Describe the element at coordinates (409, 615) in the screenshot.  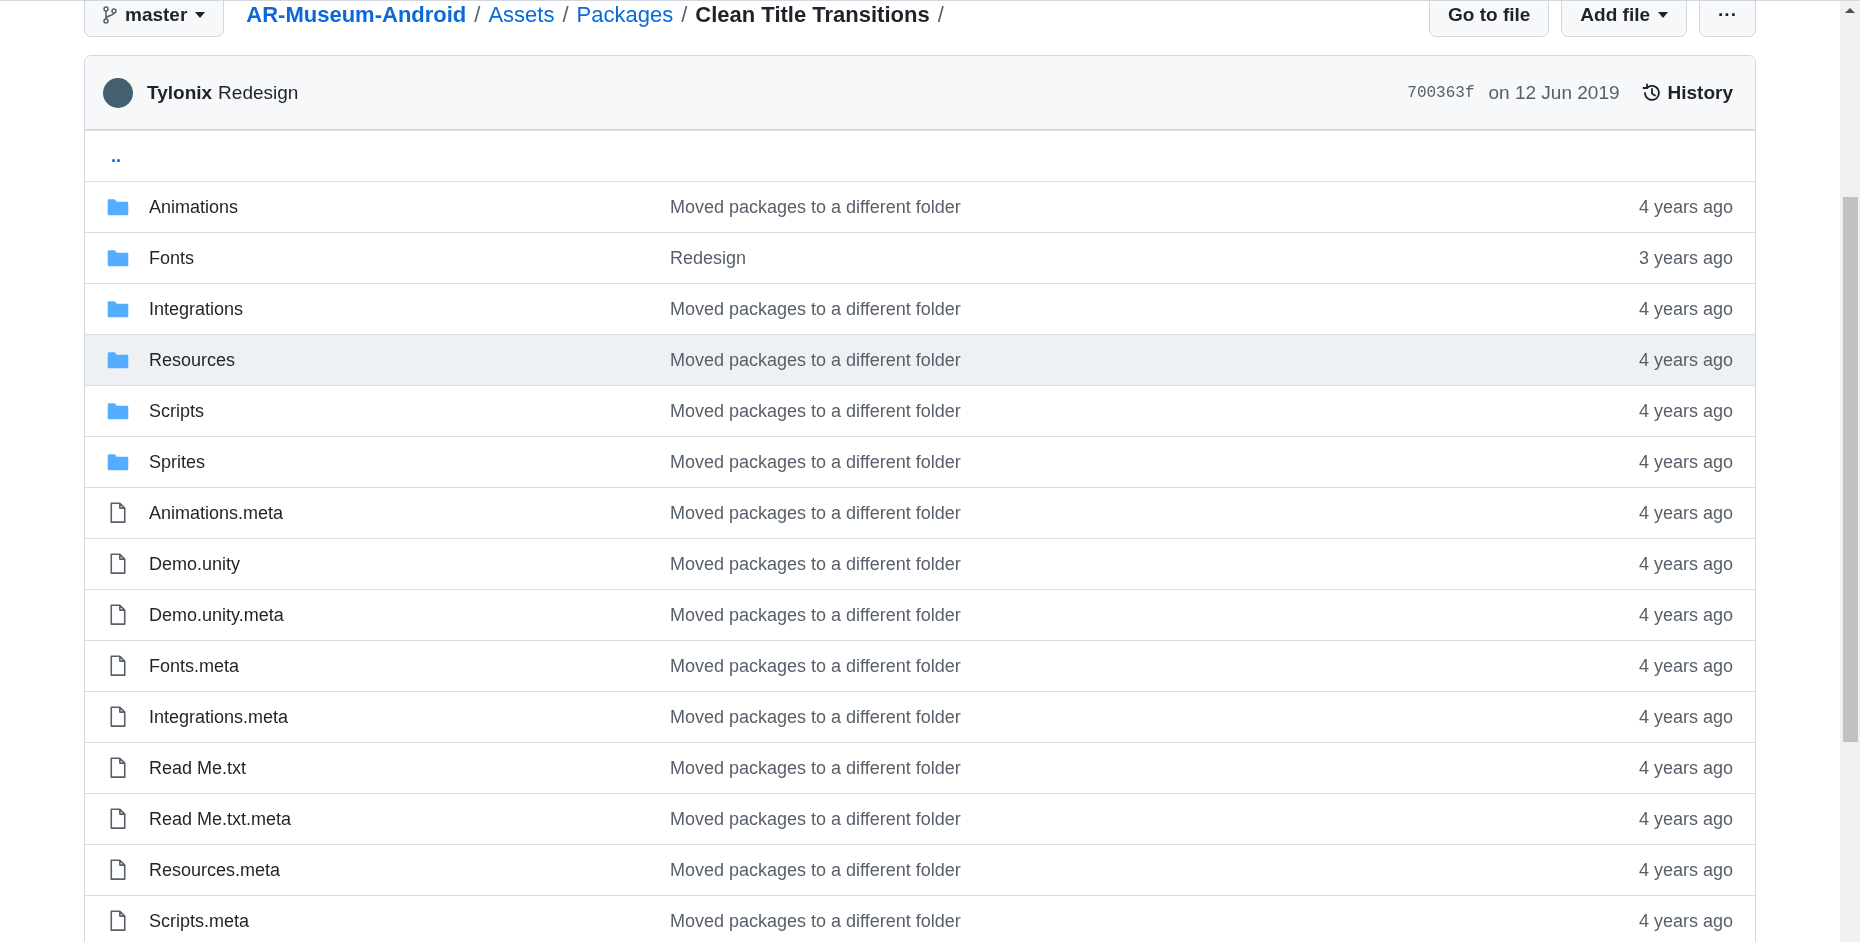
I see `file-name: Demo.unity.meta` at that location.